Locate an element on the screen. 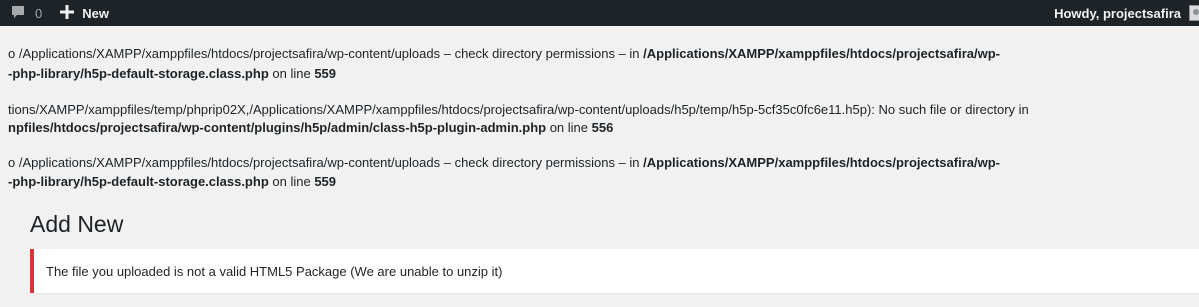 This screenshot has height=307, width=1199. warning-3-online: on line is located at coordinates (291, 181).